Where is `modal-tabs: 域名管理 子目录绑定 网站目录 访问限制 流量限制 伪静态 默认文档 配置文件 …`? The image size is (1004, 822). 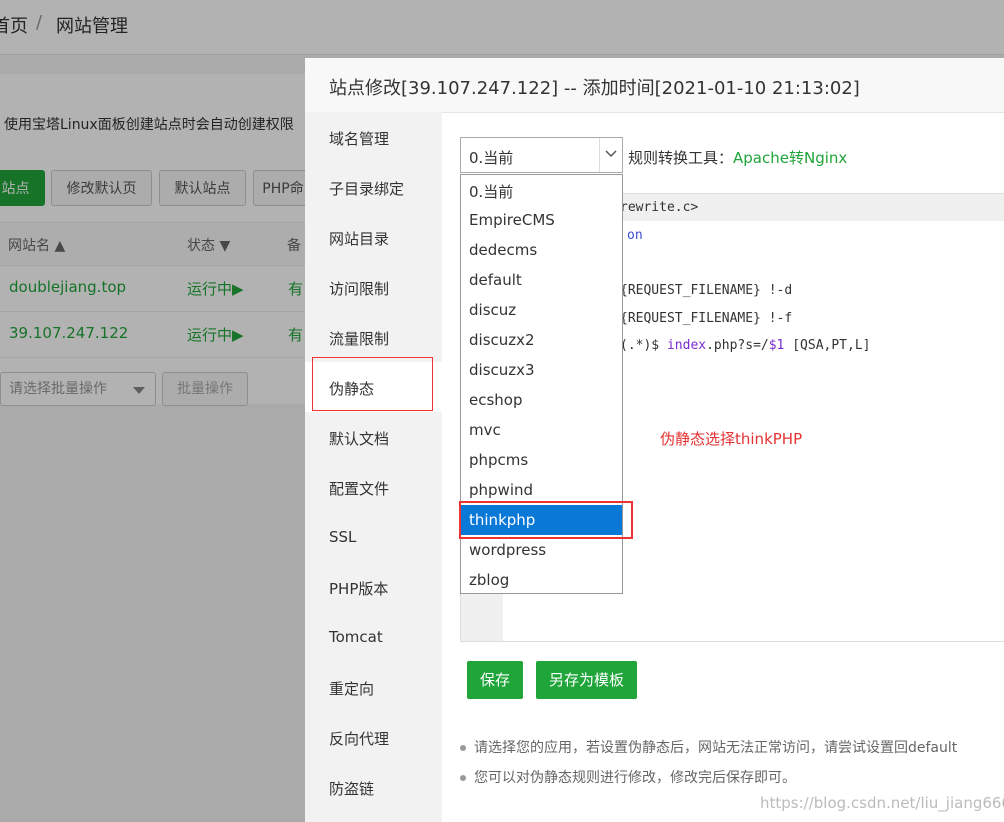 modal-tabs: 域名管理 子目录绑定 网站目录 访问限制 流量限制 伪静态 默认文档 配置文件 … is located at coordinates (373, 467).